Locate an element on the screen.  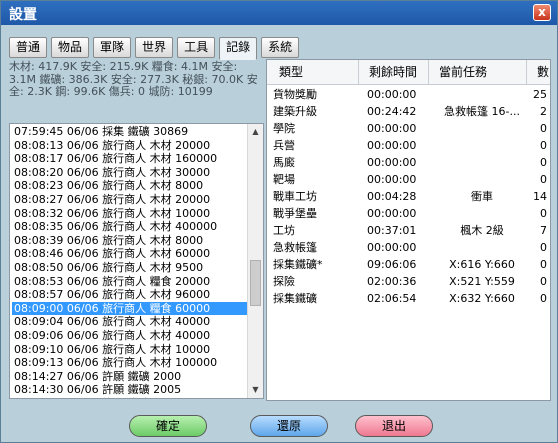
log-entry: 08:08:20 06/06 旅行商人 木材 30000 is located at coordinates (130, 173).